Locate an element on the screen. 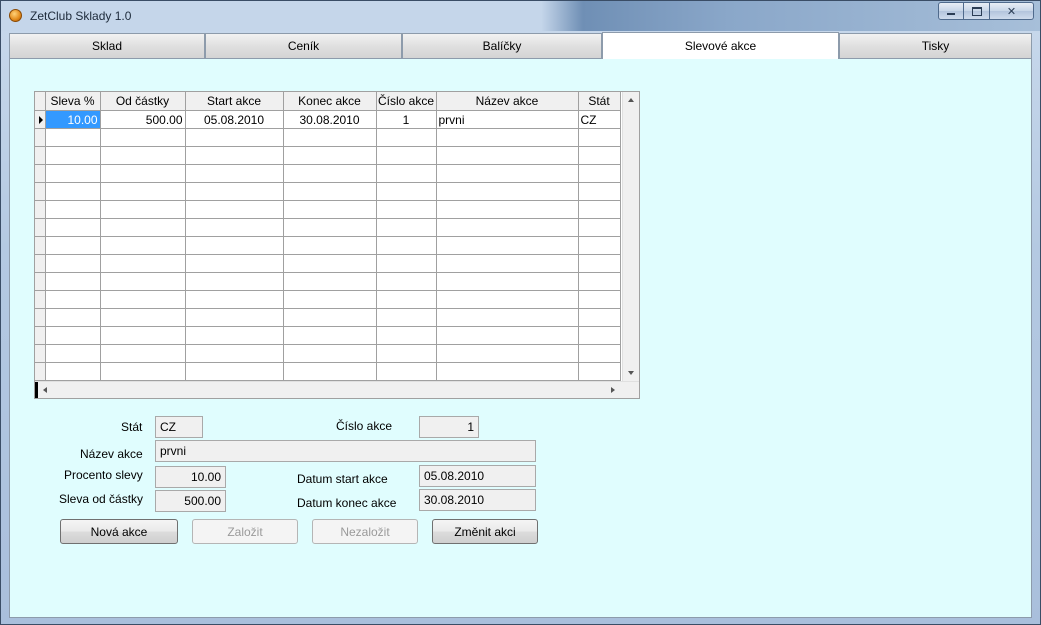 The width and height of the screenshot is (1041, 625). table-cell: CZ is located at coordinates (599, 119).